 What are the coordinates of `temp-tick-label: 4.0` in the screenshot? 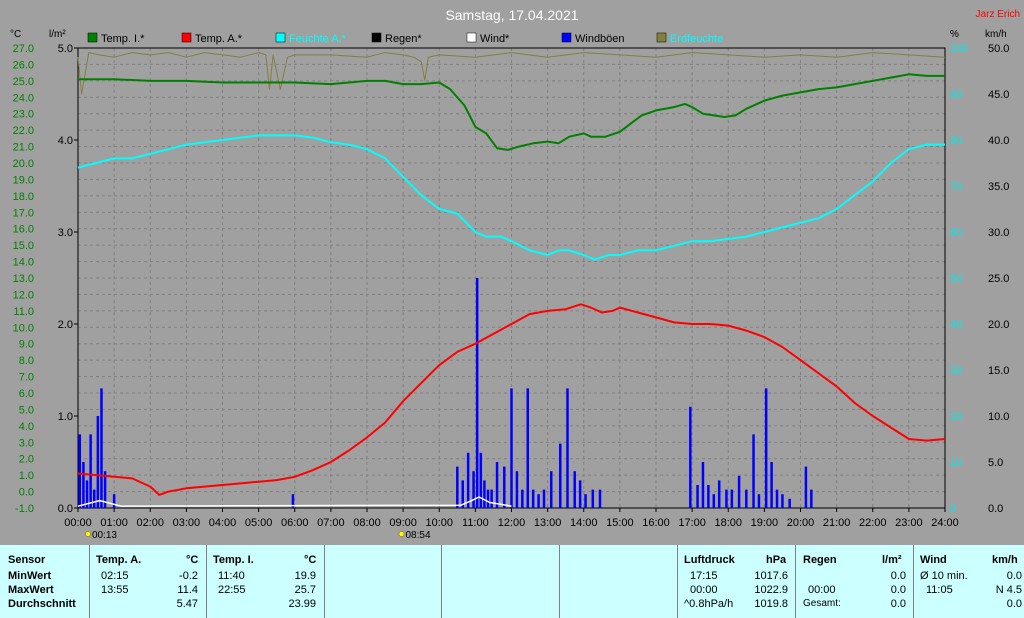 It's located at (26, 427).